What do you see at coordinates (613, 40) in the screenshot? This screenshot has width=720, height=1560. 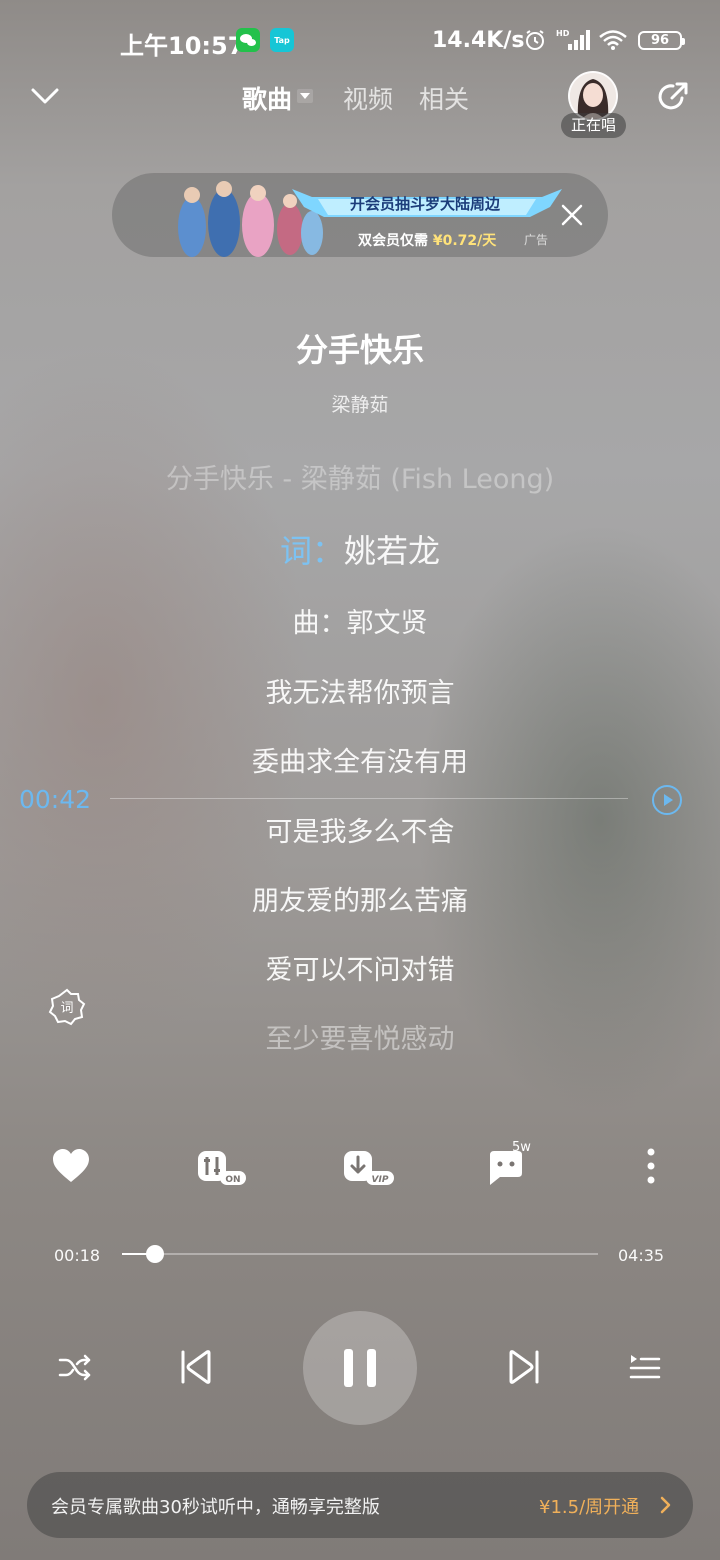 I see `wifi-icon` at bounding box center [613, 40].